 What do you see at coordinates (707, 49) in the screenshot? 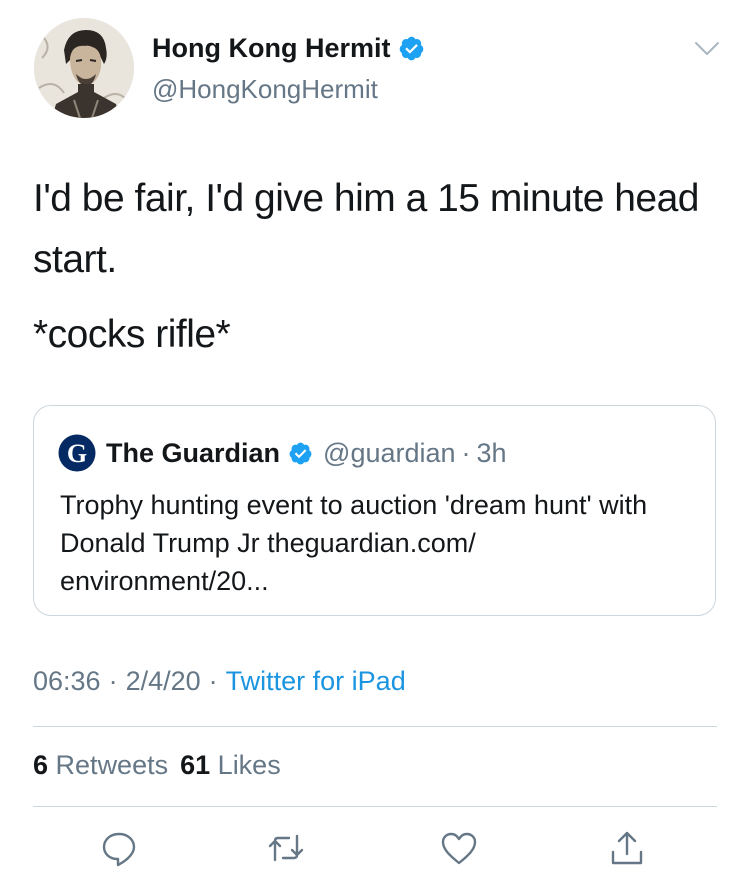
I see `chevron-down-icon` at bounding box center [707, 49].